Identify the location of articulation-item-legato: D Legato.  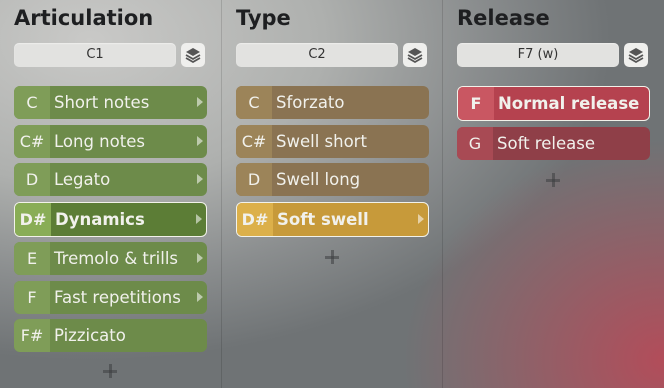
(110, 179).